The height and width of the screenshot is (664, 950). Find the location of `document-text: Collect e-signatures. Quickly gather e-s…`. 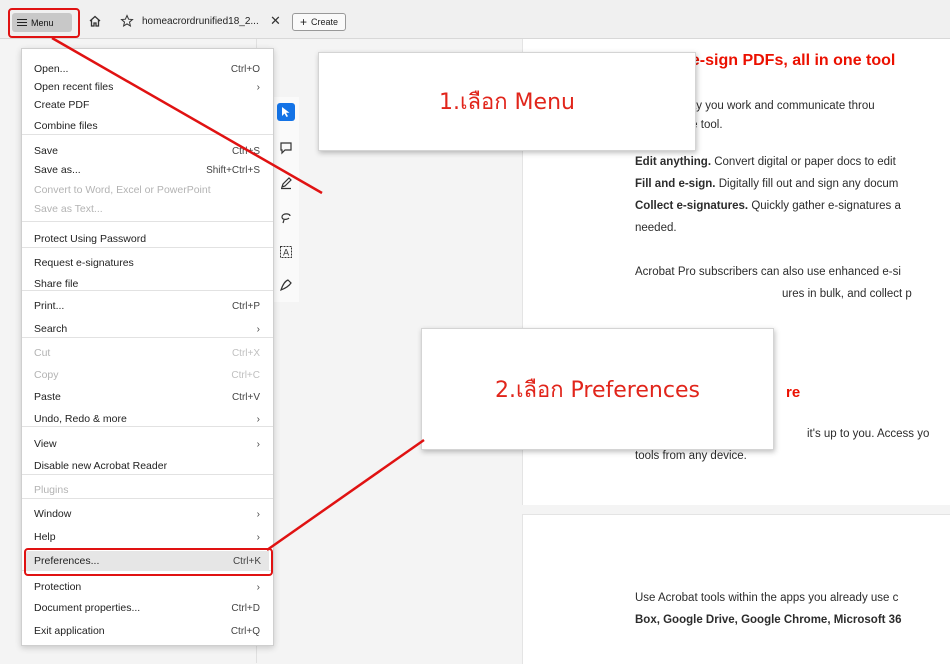

document-text: Collect e-signatures. Quickly gather e-s… is located at coordinates (768, 206).